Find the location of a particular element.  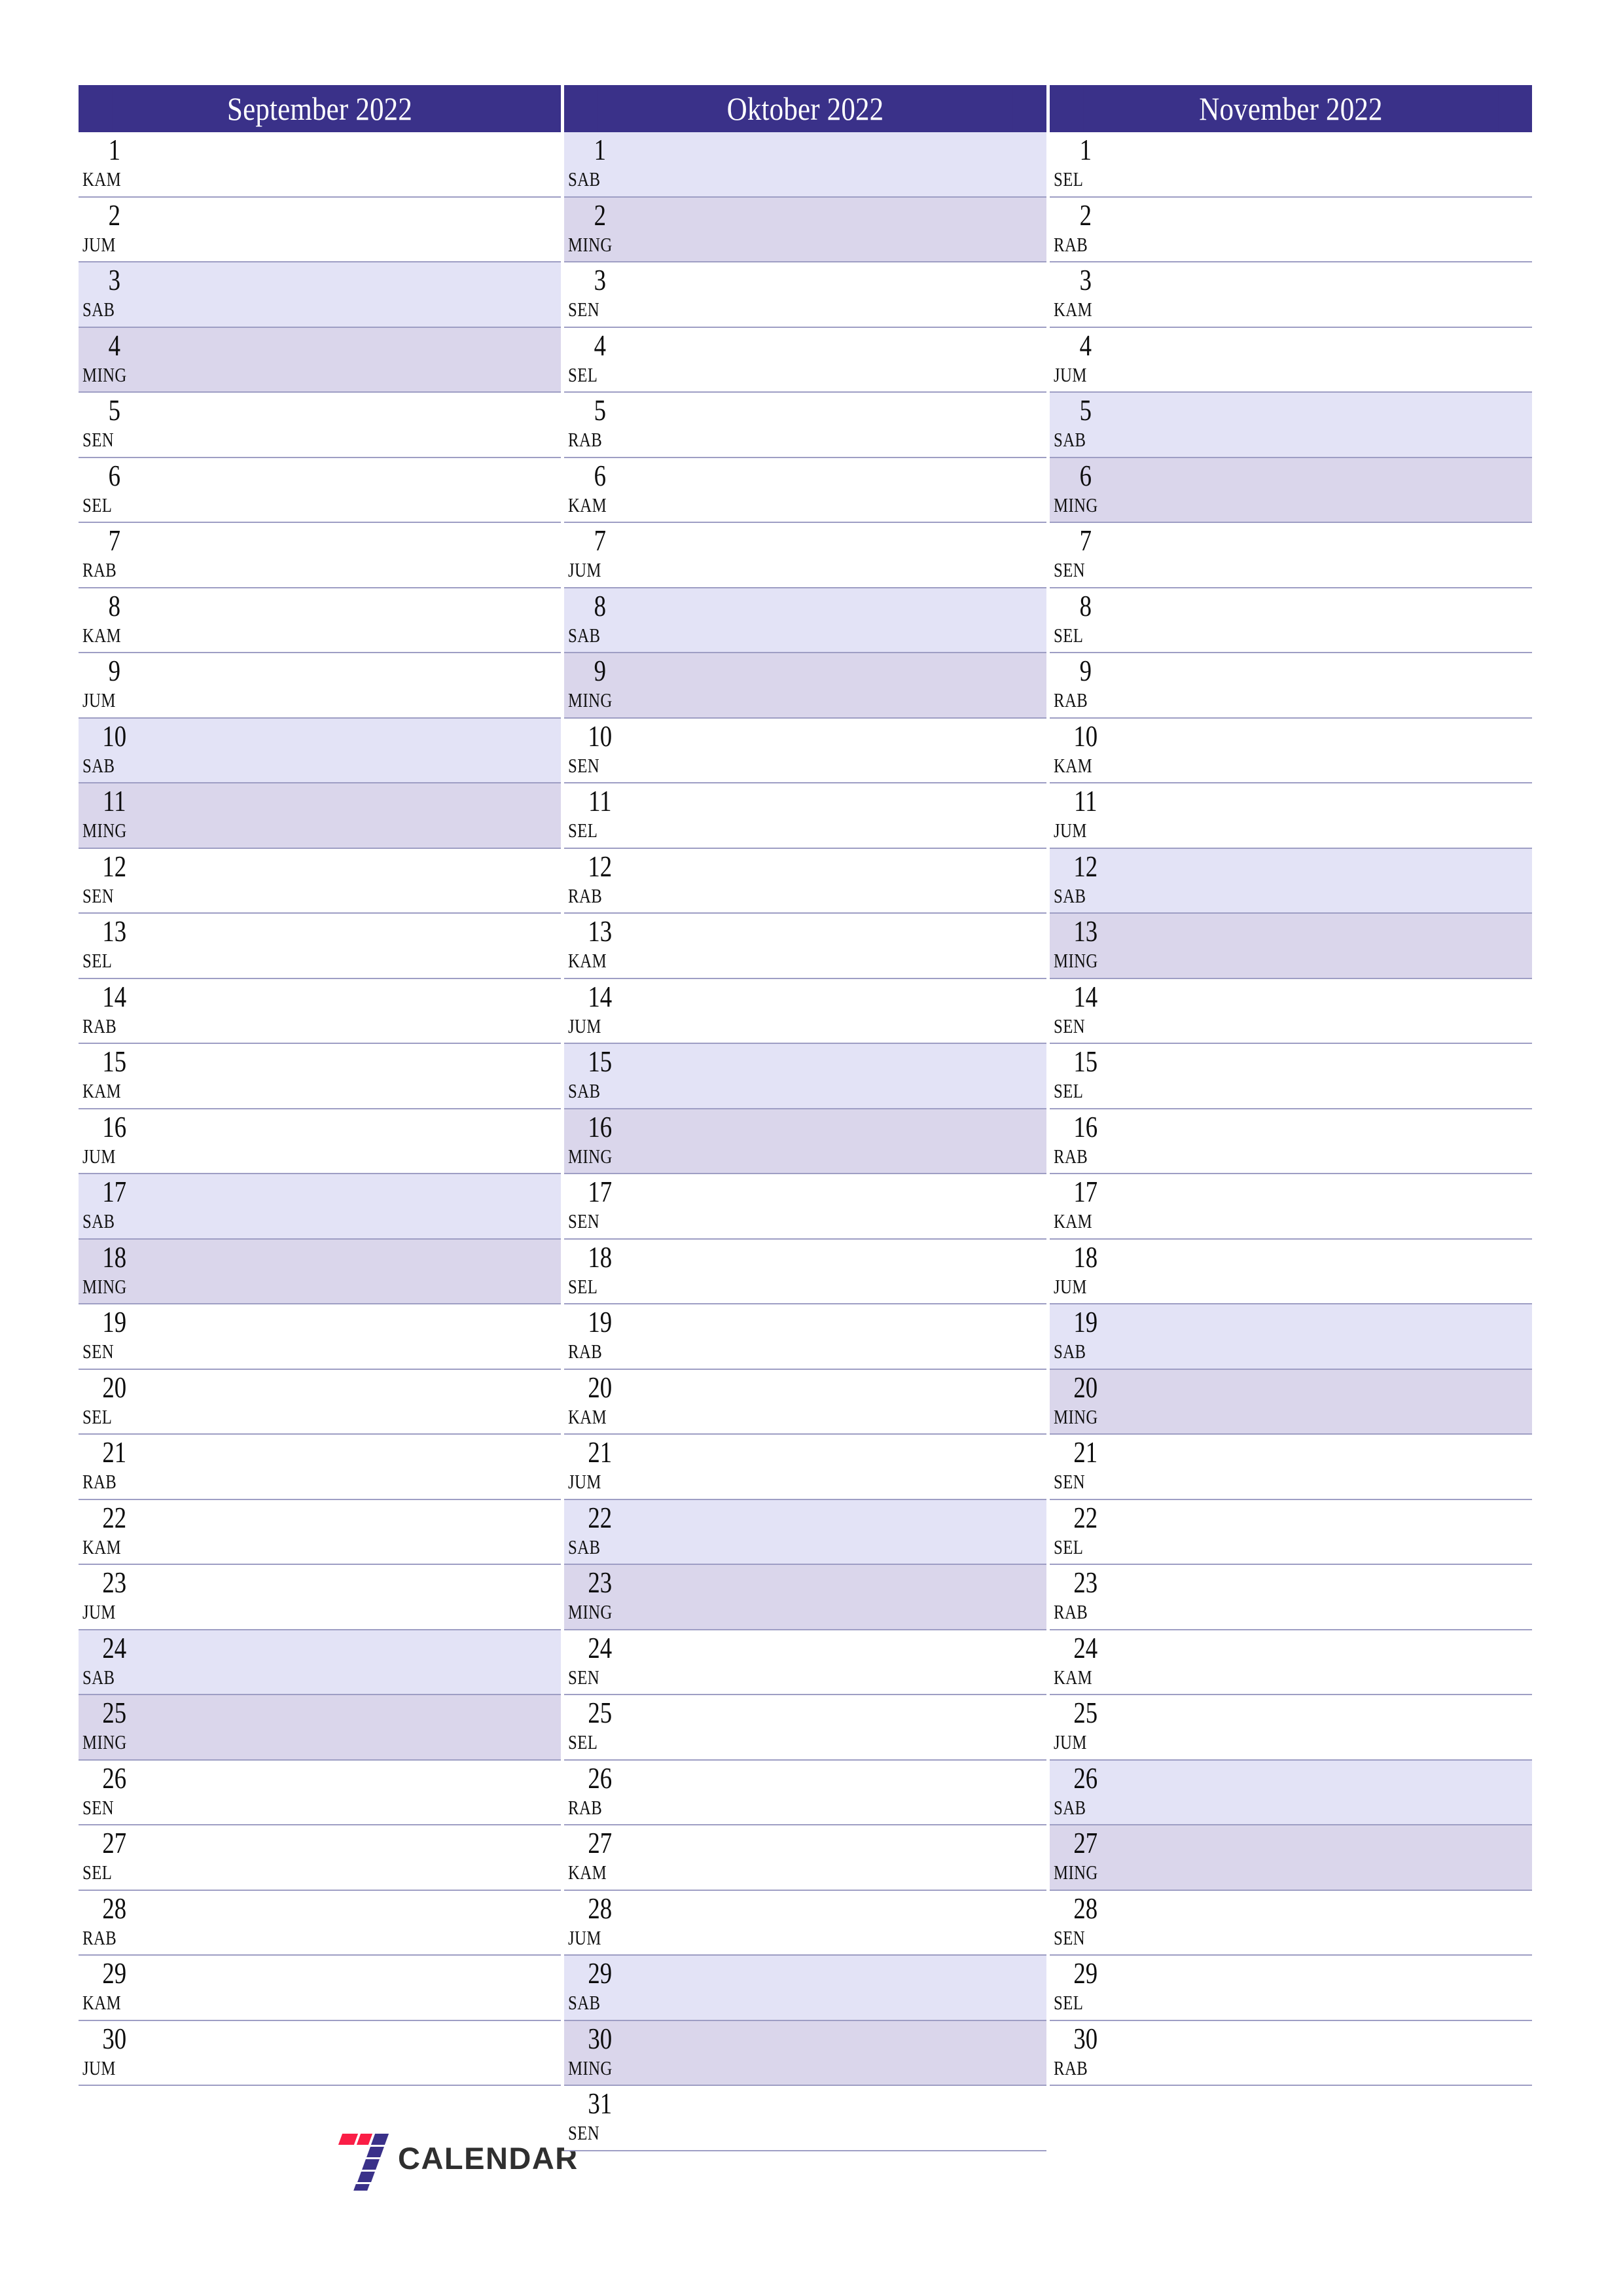

day-row: 17 SEN is located at coordinates (805, 1207).